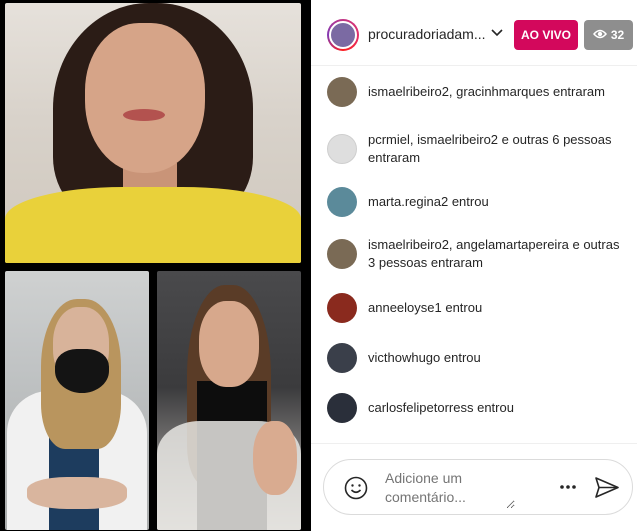 The height and width of the screenshot is (531, 637). What do you see at coordinates (568, 487) in the screenshot?
I see `more-dots-icon` at bounding box center [568, 487].